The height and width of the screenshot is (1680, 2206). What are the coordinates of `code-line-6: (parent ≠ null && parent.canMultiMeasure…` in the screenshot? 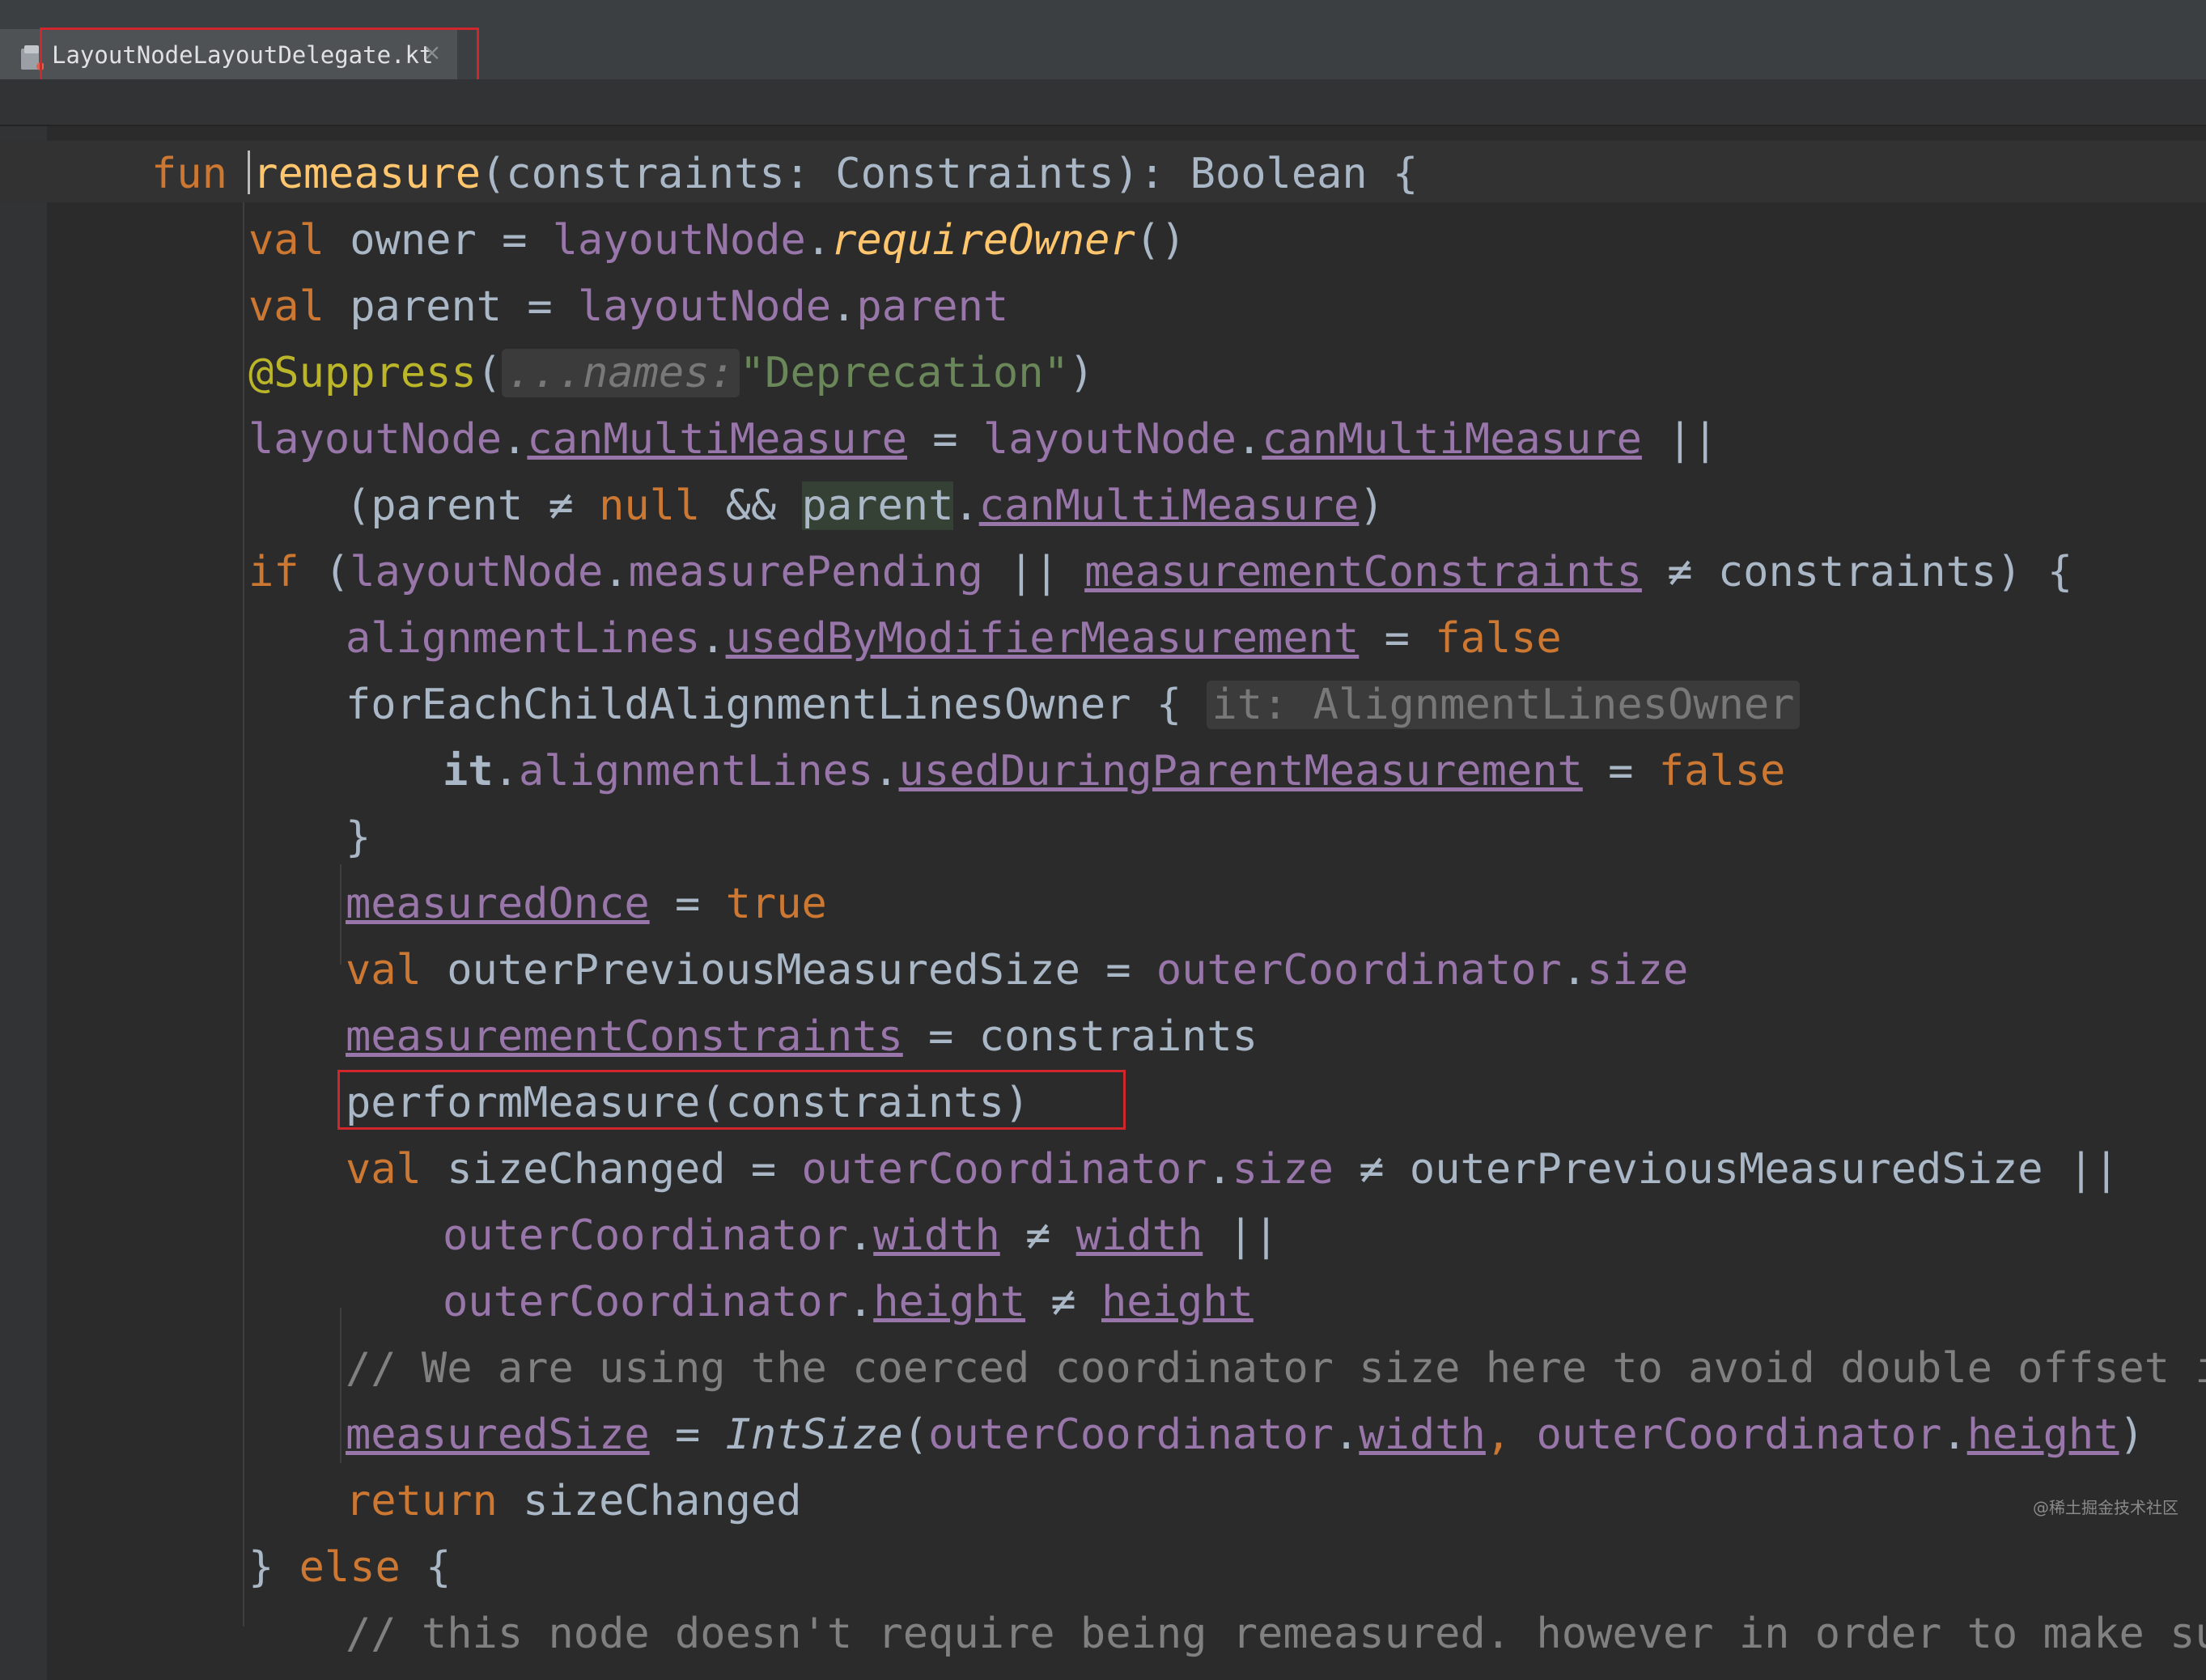 It's located at (866, 506).